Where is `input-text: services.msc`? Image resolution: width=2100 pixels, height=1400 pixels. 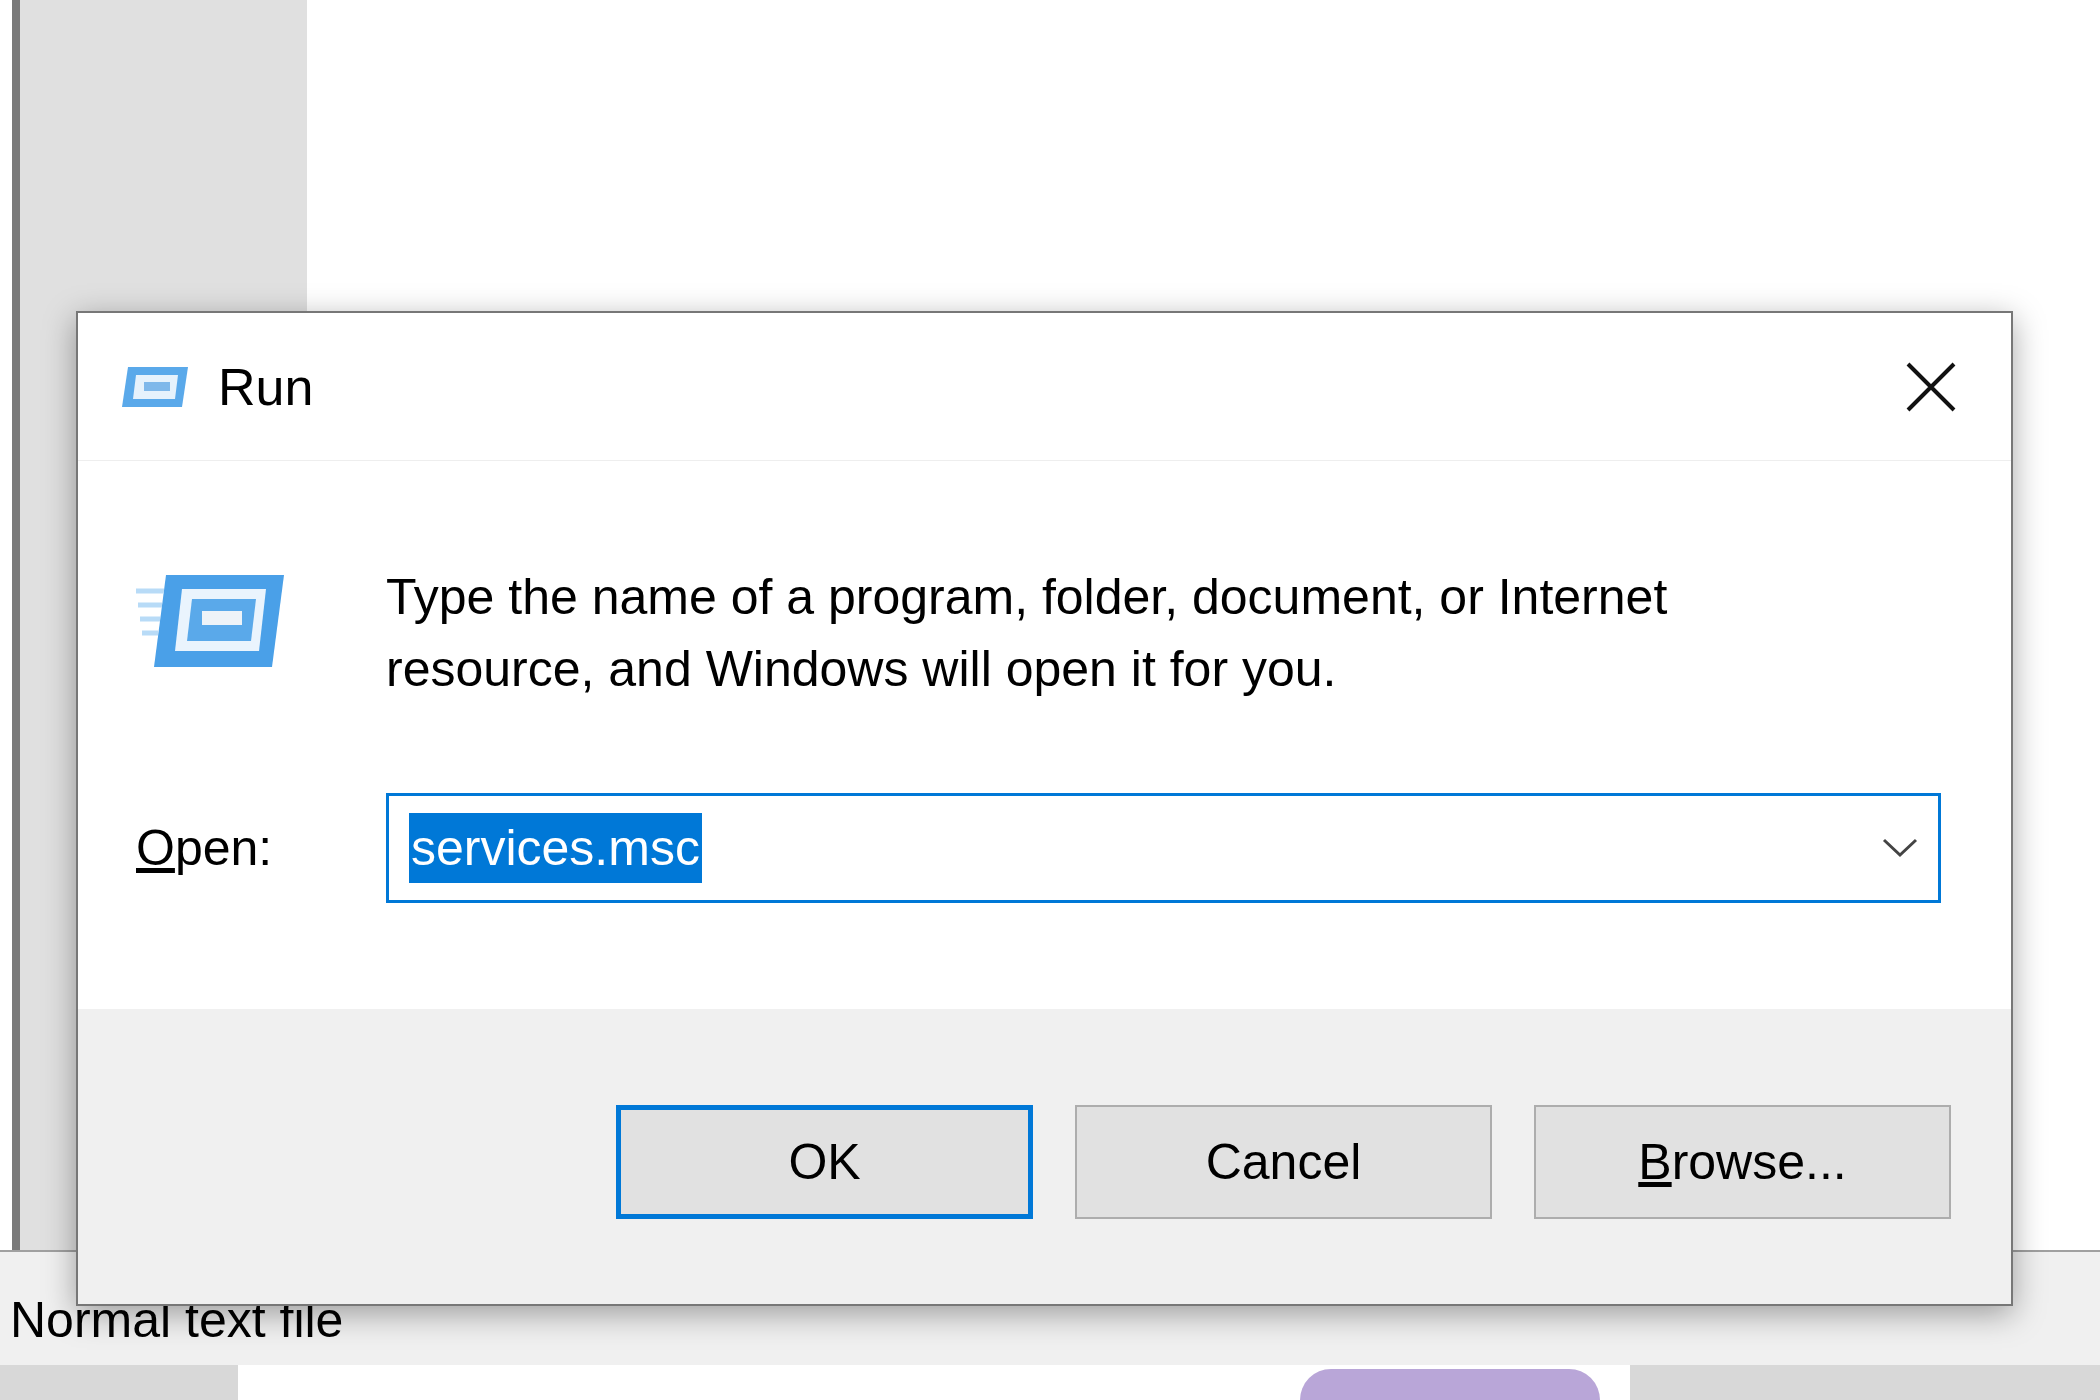 input-text: services.msc is located at coordinates (555, 848).